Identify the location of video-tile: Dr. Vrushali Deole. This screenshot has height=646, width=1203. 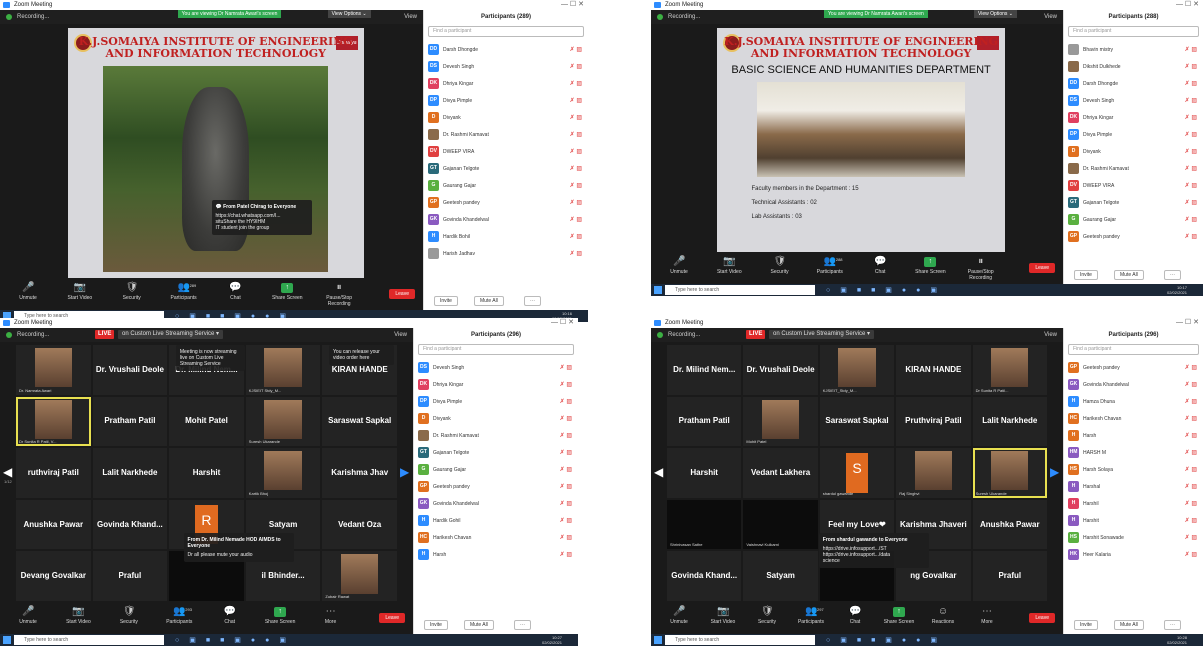
(130, 370).